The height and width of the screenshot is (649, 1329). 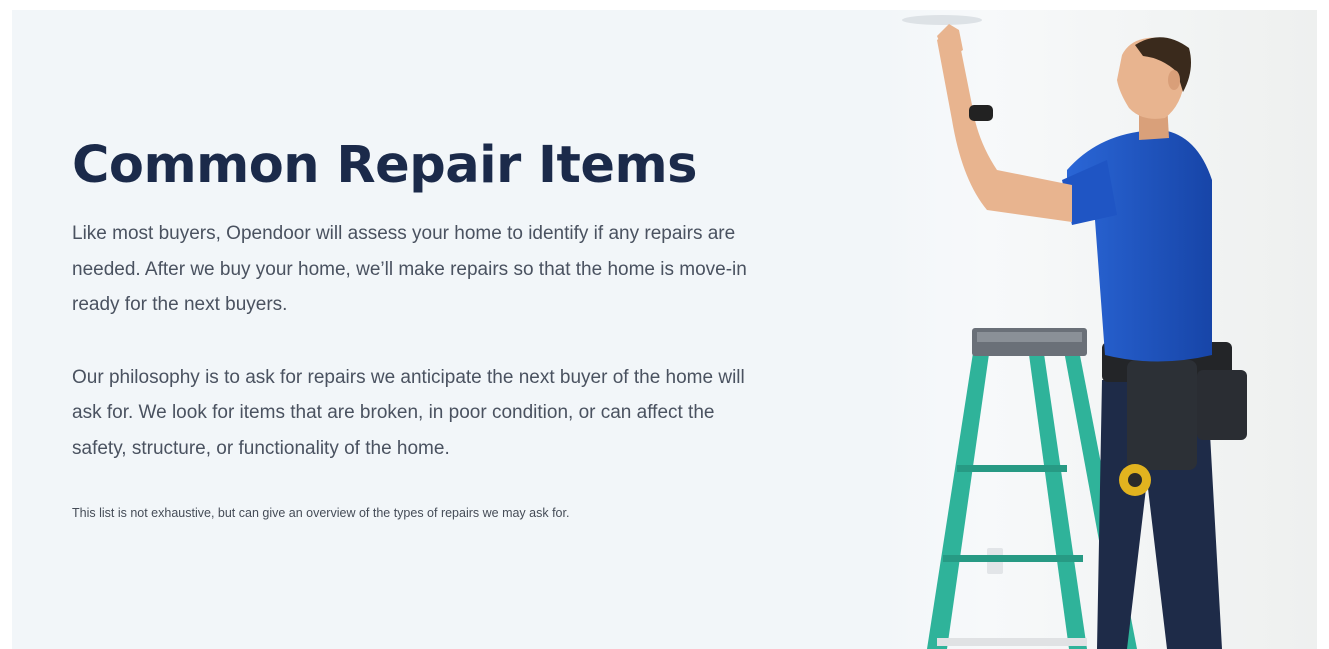 What do you see at coordinates (942, 20) in the screenshot?
I see `ceiling-fixture` at bounding box center [942, 20].